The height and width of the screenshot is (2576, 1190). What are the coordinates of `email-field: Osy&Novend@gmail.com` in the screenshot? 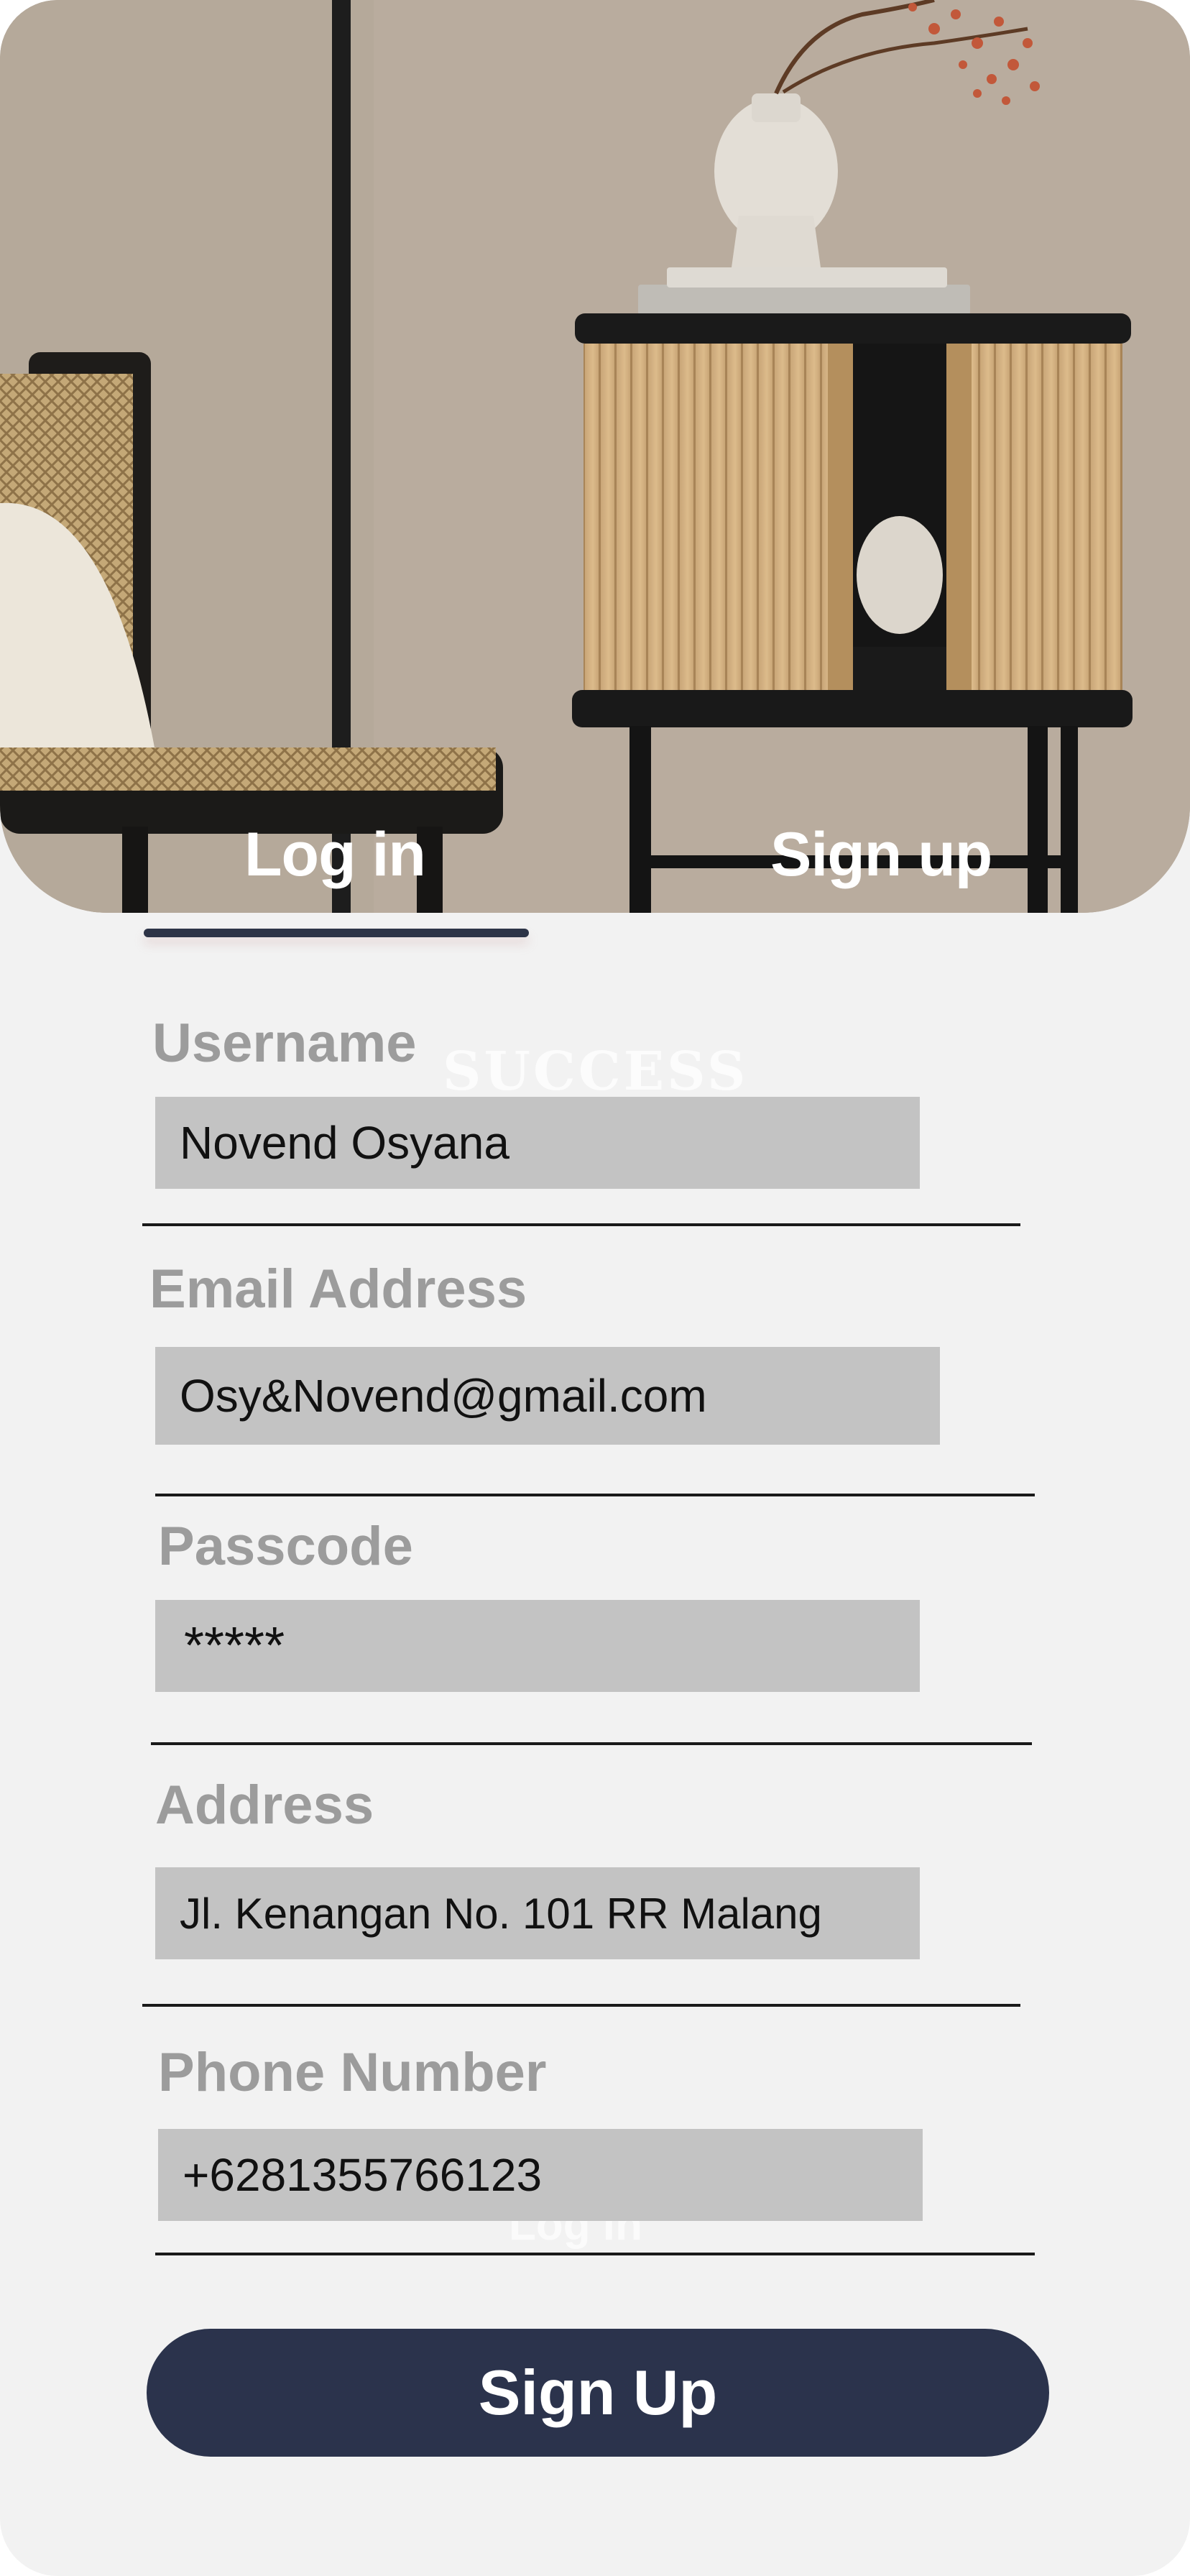 It's located at (547, 1396).